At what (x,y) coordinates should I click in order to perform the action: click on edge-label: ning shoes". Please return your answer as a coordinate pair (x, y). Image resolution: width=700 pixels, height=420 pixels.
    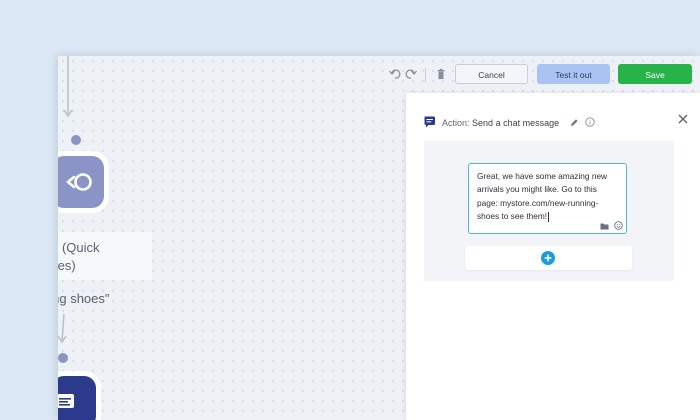
    Looking at the image, I should click on (84, 298).